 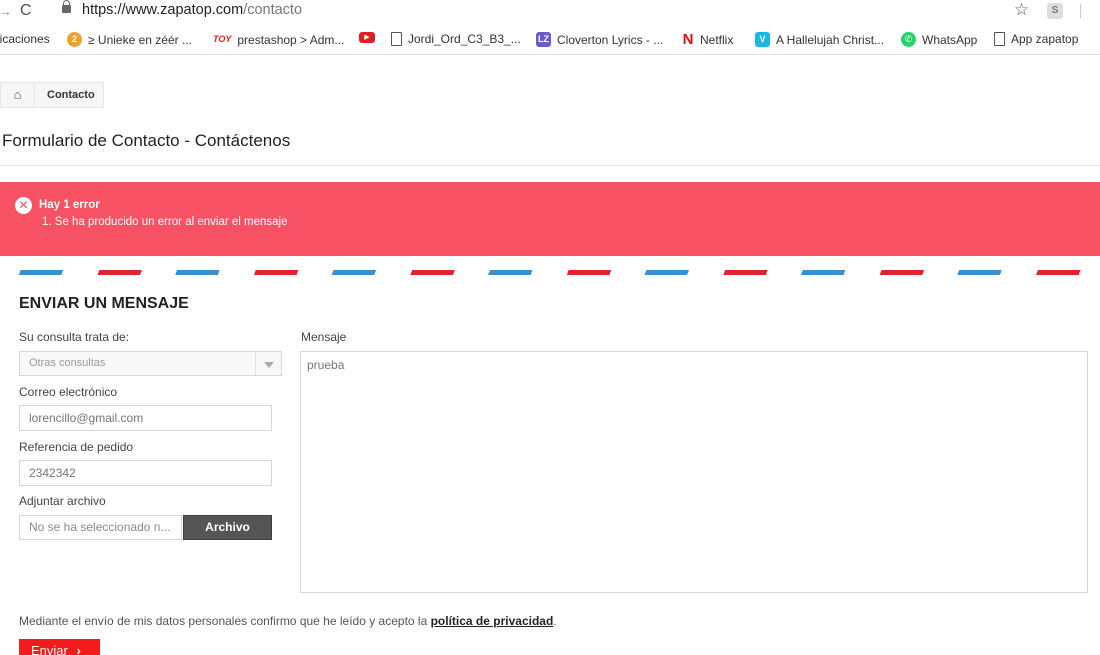 I want to click on chevron-down-icon, so click(x=268, y=363).